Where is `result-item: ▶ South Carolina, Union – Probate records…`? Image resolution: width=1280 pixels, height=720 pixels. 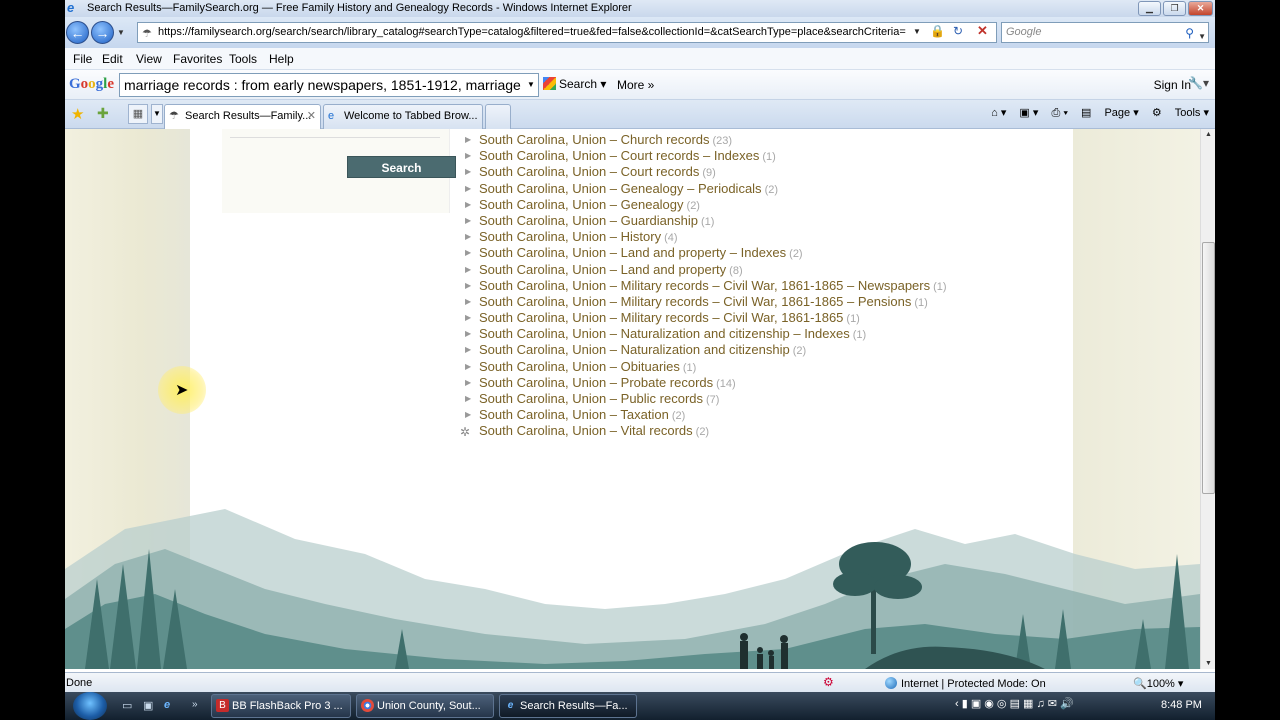 result-item: ▶ South Carolina, Union – Probate records… is located at coordinates (706, 383).